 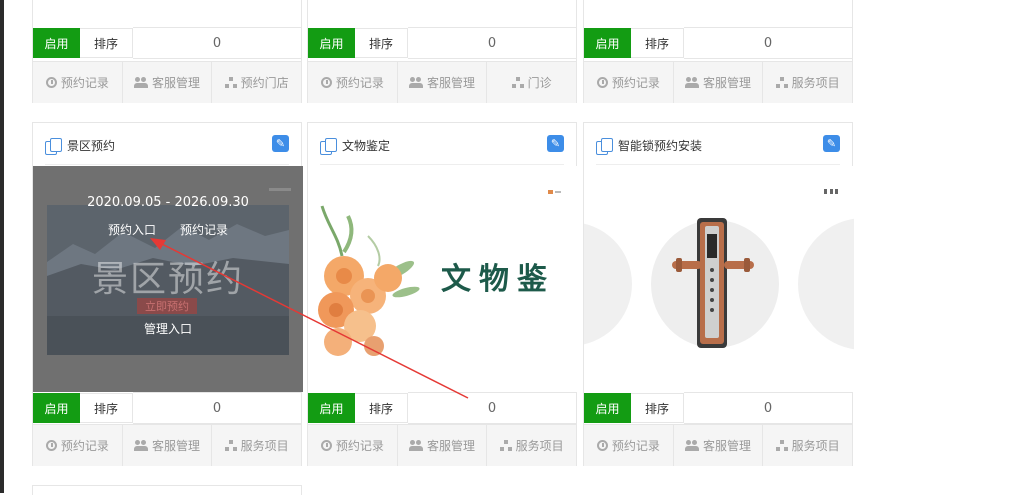 What do you see at coordinates (132, 229) in the screenshot?
I see `appointment-entry-link: 预约入口` at bounding box center [132, 229].